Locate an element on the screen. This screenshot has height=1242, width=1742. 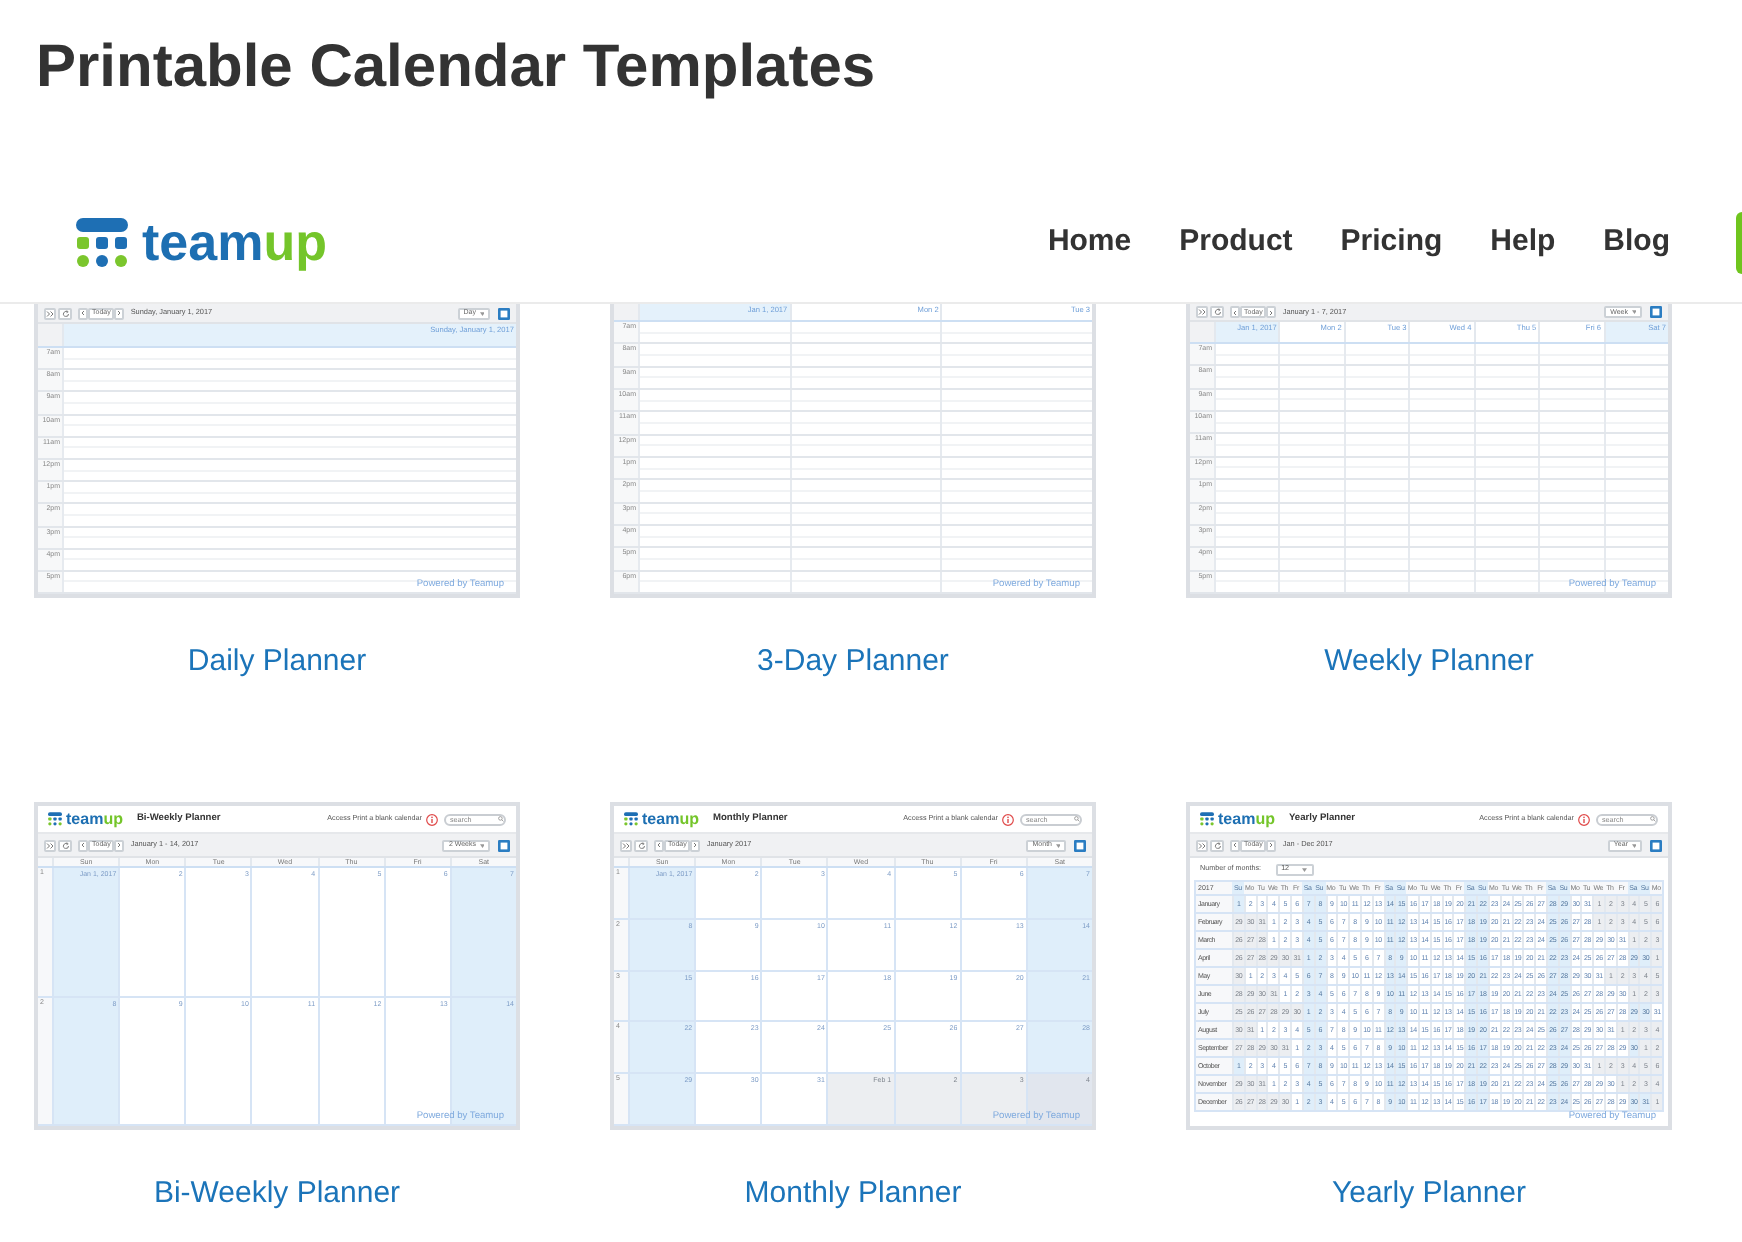
cut-off-button is located at coordinates (1739, 242).